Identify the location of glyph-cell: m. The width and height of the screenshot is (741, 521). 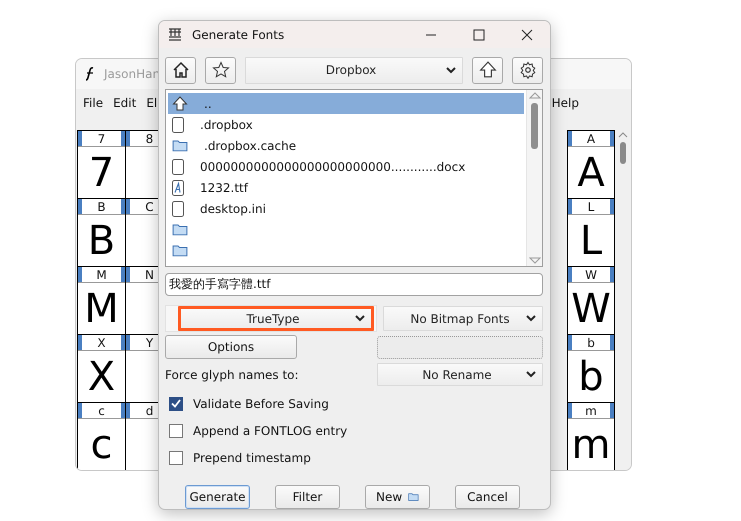
(591, 444).